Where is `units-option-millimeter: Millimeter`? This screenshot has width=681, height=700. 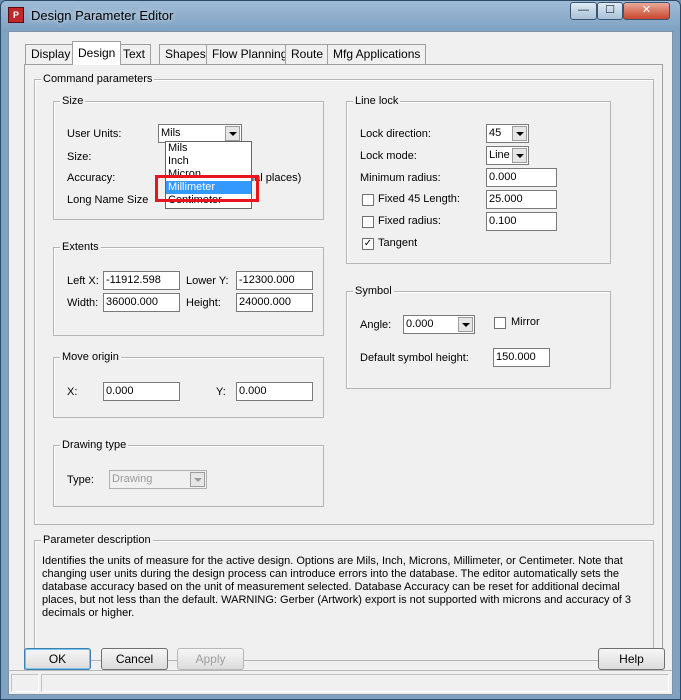
units-option-millimeter: Millimeter is located at coordinates (208, 187).